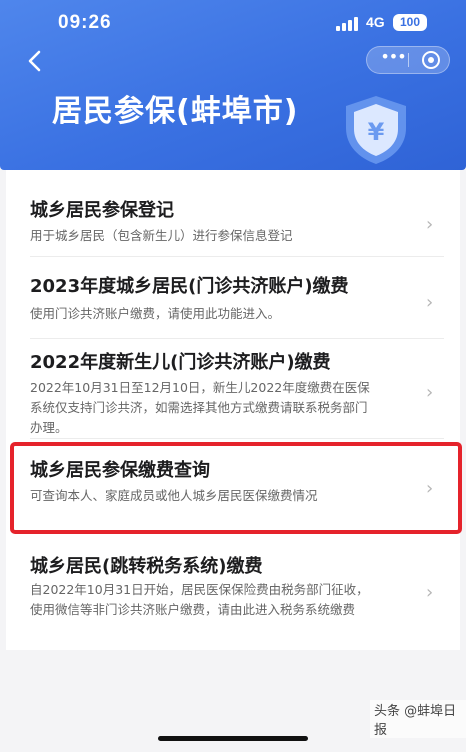 This screenshot has height=752, width=466. Describe the element at coordinates (408, 60) in the screenshot. I see `mini-program-capsule: •••` at that location.